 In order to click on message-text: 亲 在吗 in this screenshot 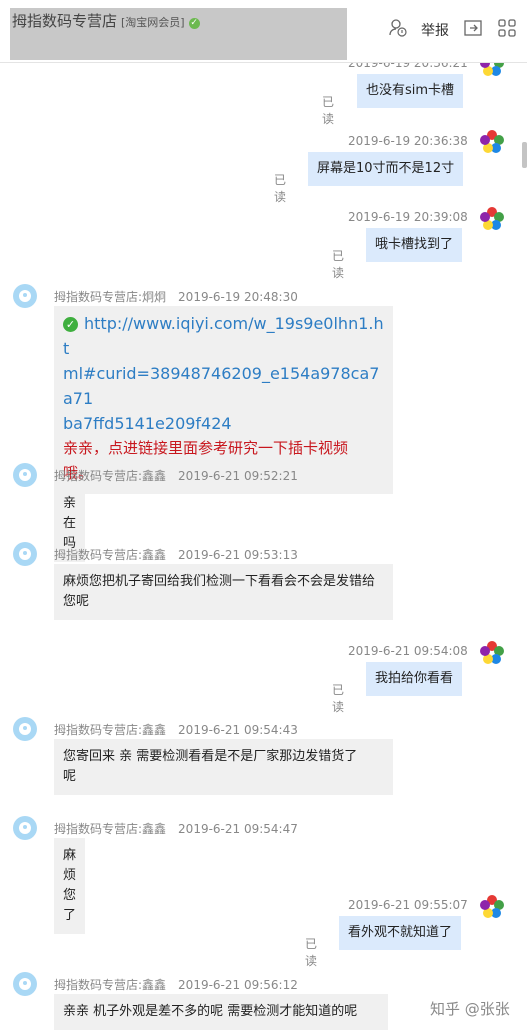, I will do `click(70, 523)`.